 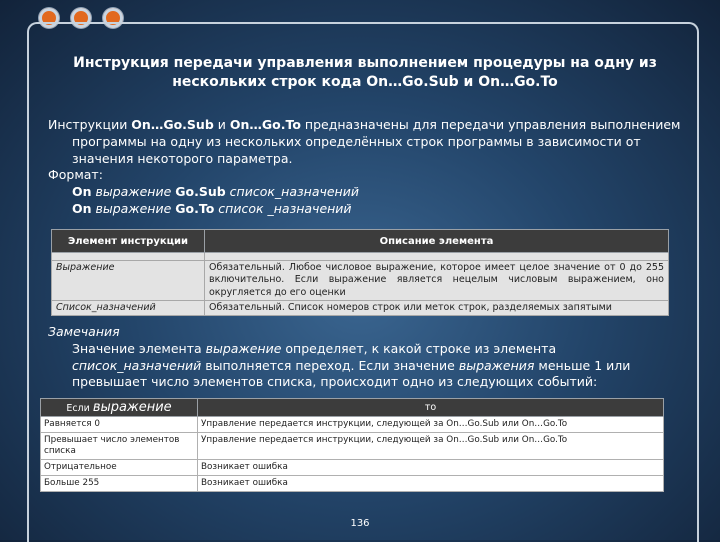 I want to click on table-header-row: Элемент инструкции Описание элемента, so click(x=360, y=241).